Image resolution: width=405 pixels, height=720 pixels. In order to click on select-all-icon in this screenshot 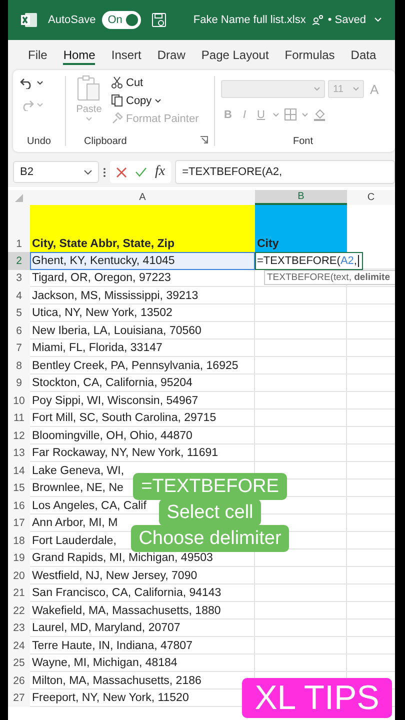, I will do `click(19, 198)`.